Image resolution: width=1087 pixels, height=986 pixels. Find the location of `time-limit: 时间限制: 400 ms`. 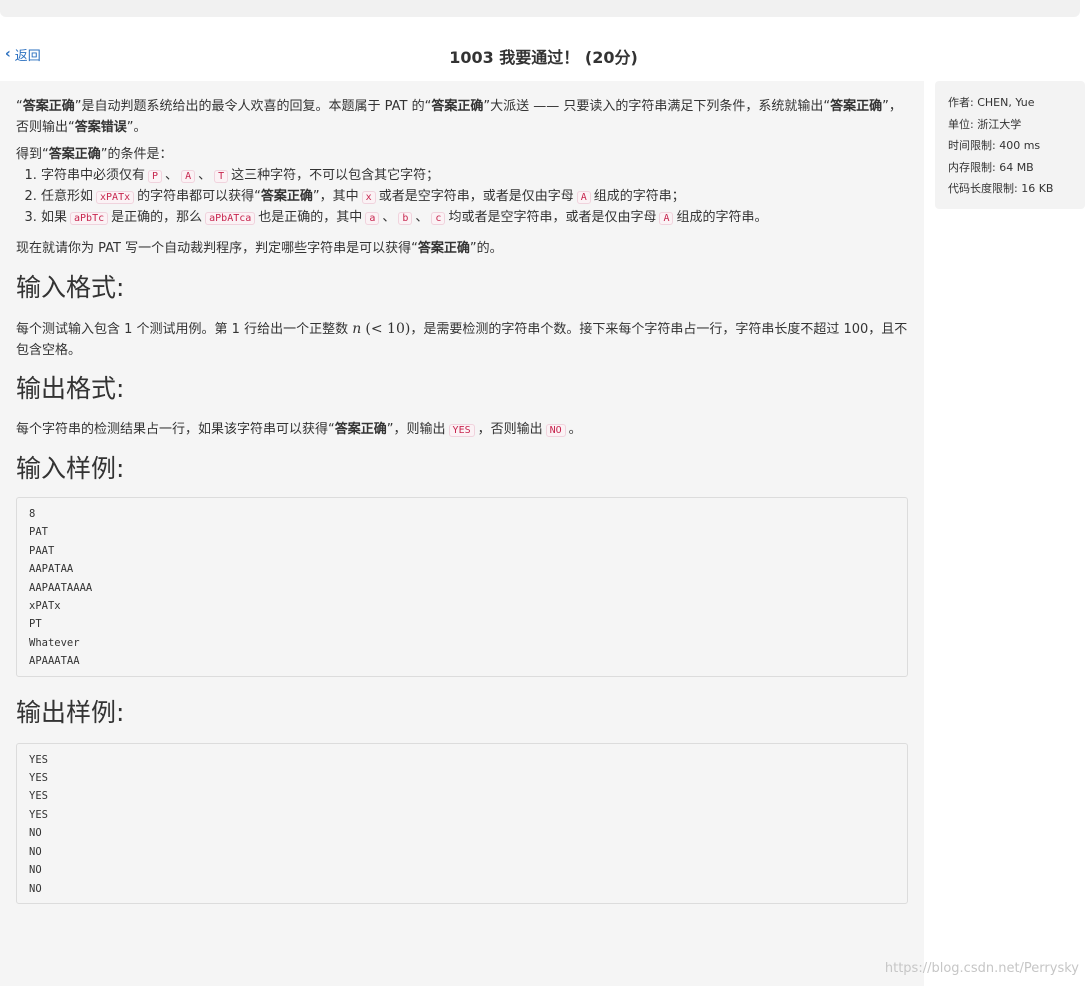

time-limit: 时间限制: 400 ms is located at coordinates (994, 145).